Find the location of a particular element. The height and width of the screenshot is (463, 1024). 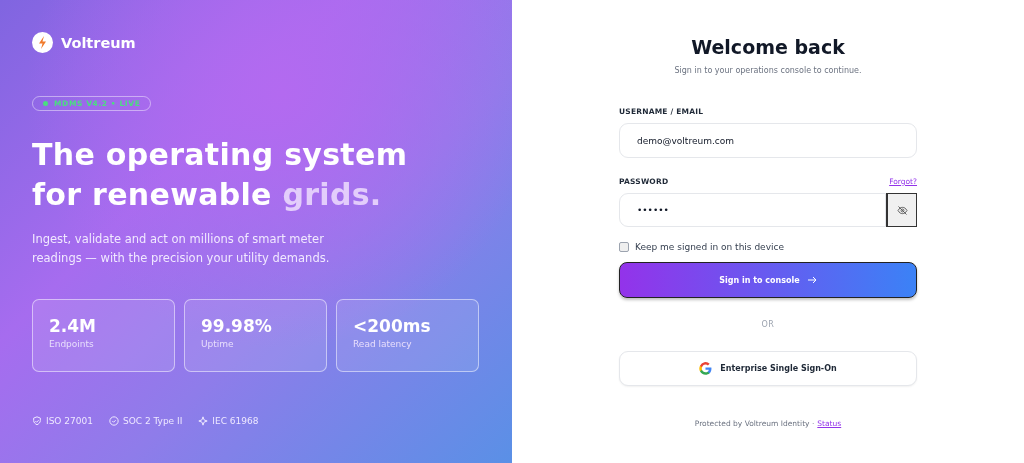

arrow-right-icon is located at coordinates (812, 280).